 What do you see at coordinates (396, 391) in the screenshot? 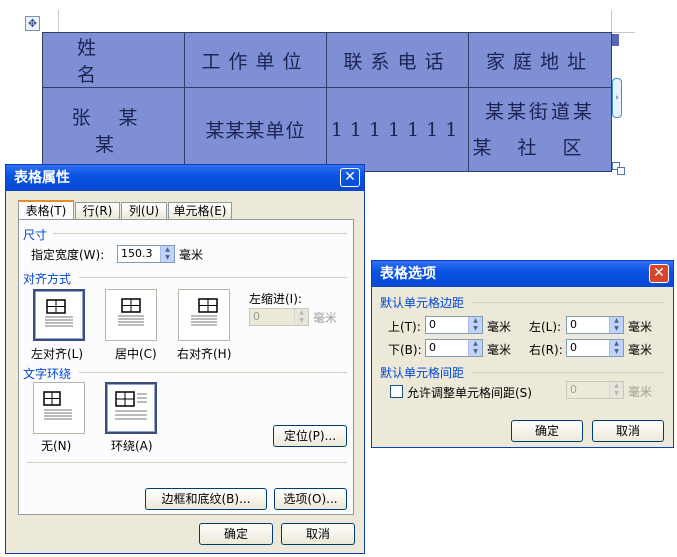
I see `allow-spacing-checkbox` at bounding box center [396, 391].